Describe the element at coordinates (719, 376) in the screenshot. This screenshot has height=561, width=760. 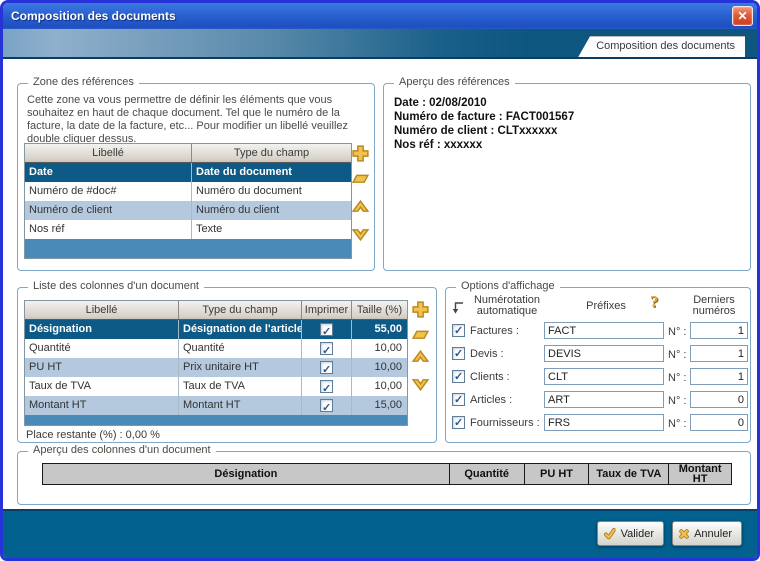
I see `clients-number-input` at that location.